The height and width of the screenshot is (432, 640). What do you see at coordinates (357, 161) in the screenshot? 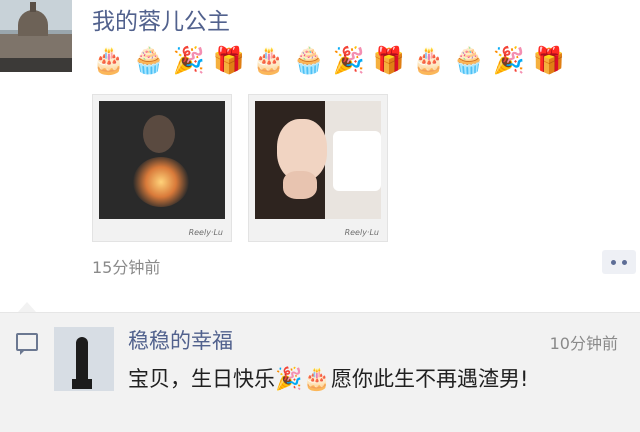
I see `photo-2-pillow` at bounding box center [357, 161].